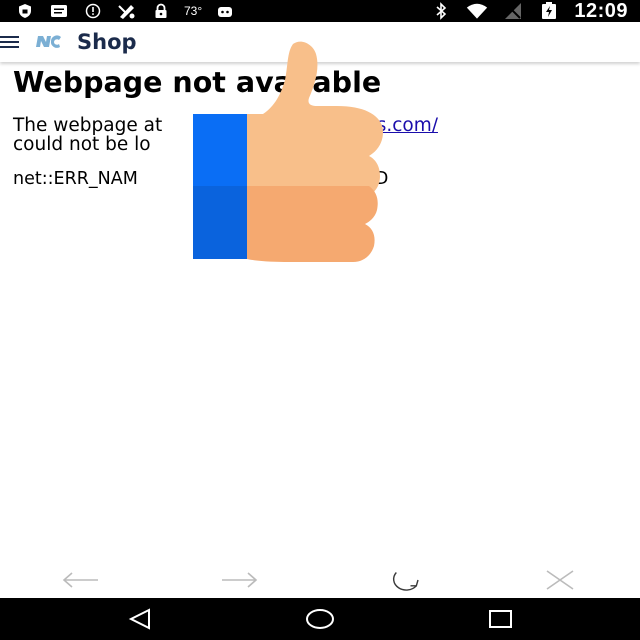 The image size is (640, 640). Describe the element at coordinates (441, 11) in the screenshot. I see `bluetooth-icon` at that location.